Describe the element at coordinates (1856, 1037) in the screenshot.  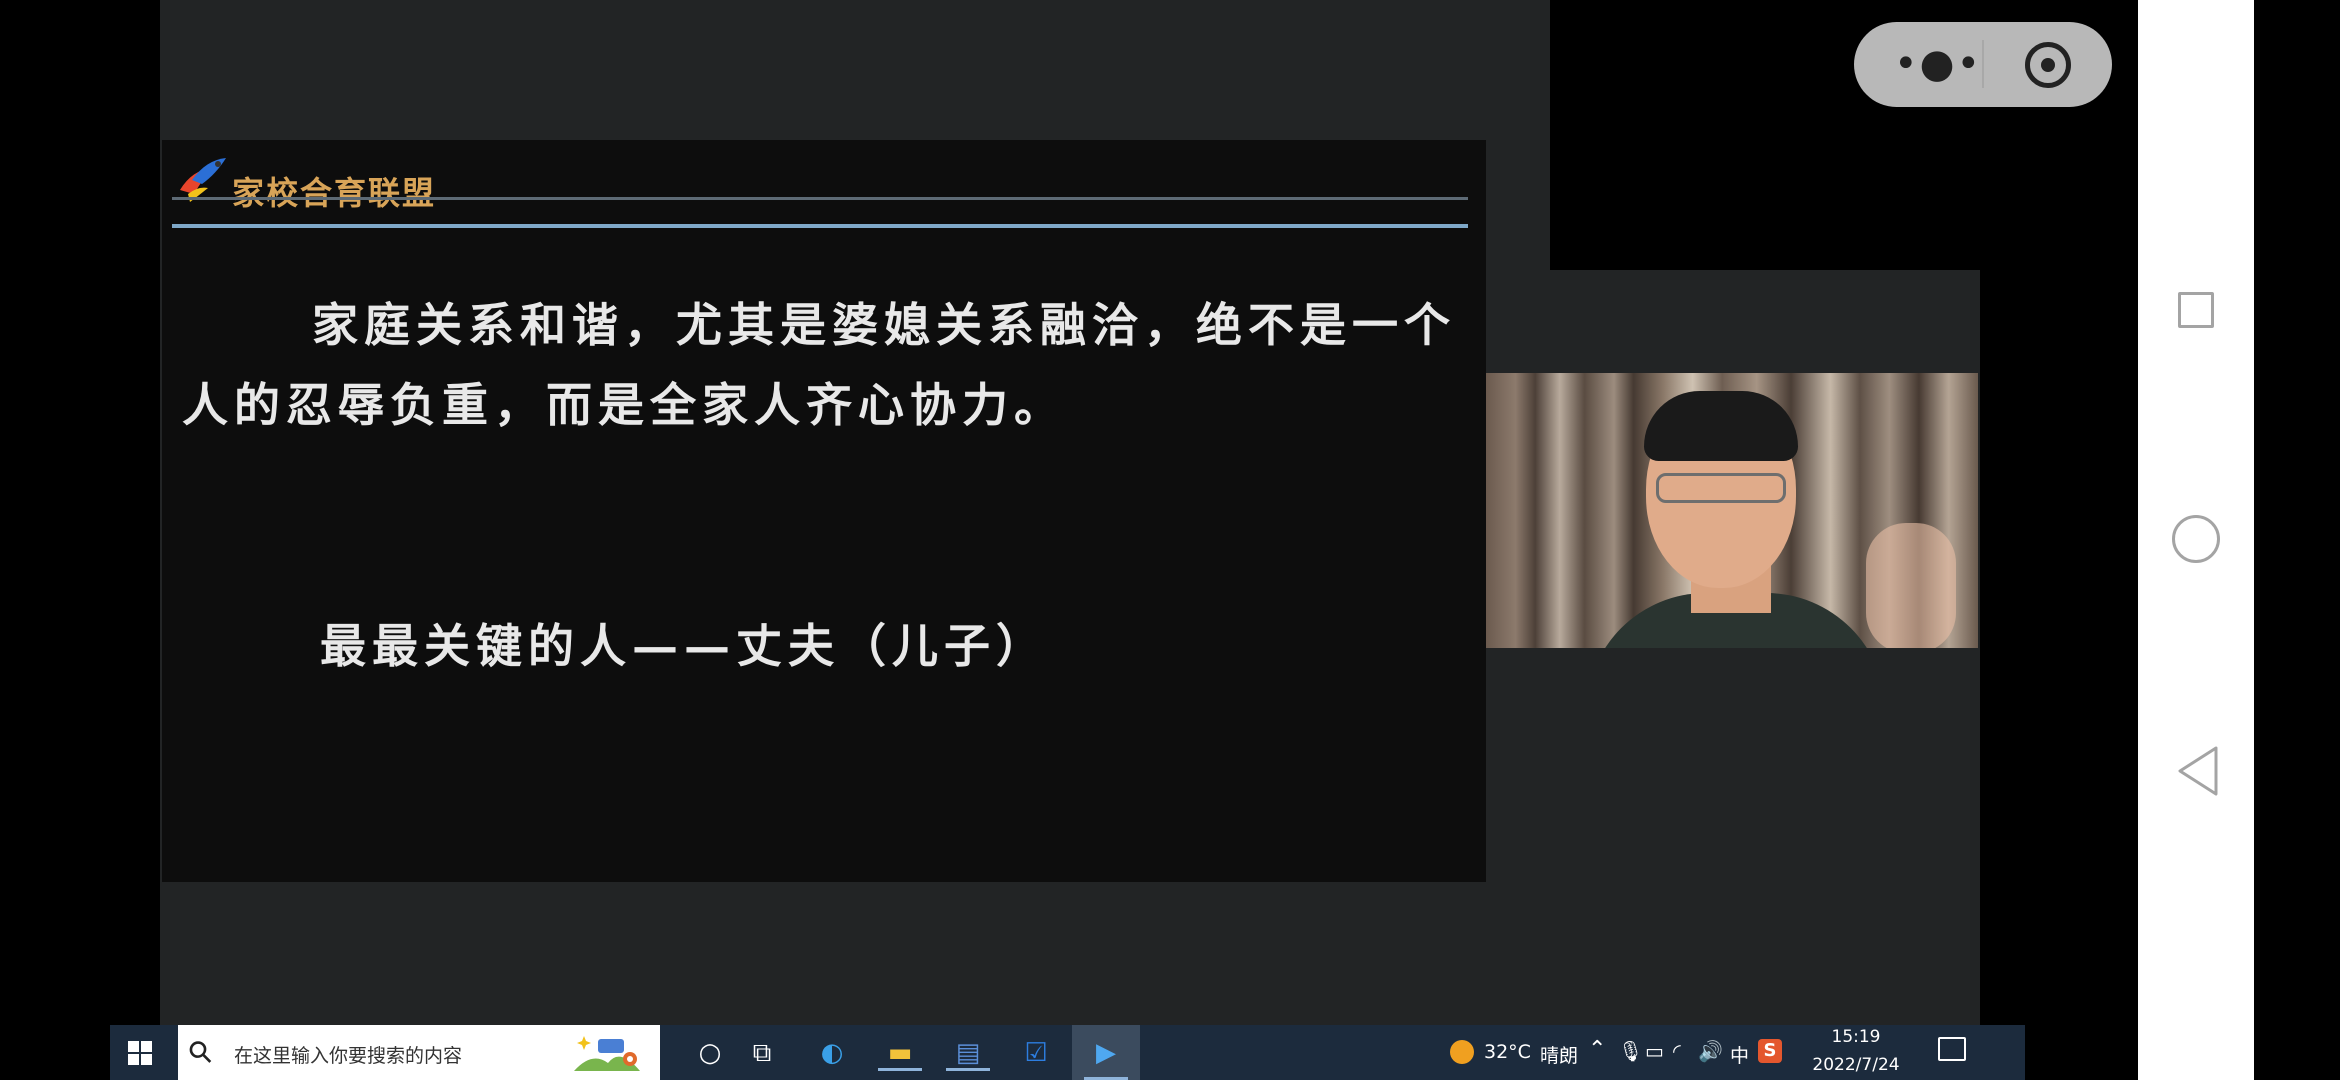
I see `clock-time: 15:19` at that location.